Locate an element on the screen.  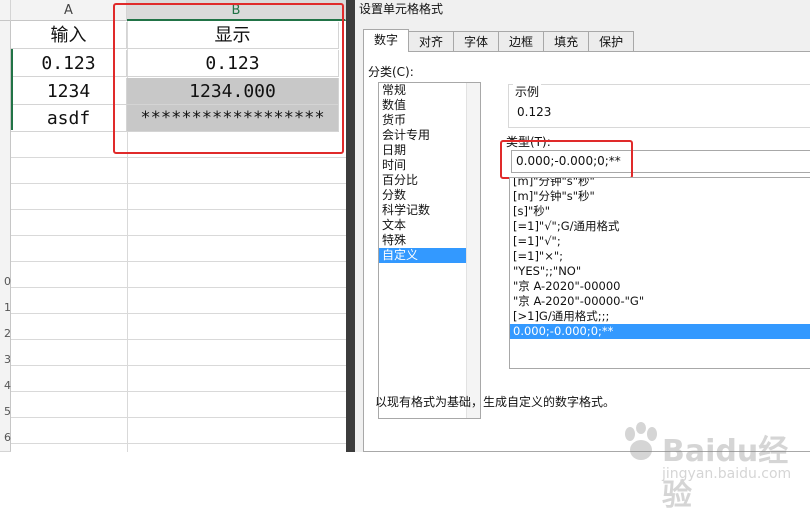
category-item: 货币 is located at coordinates (429, 120).